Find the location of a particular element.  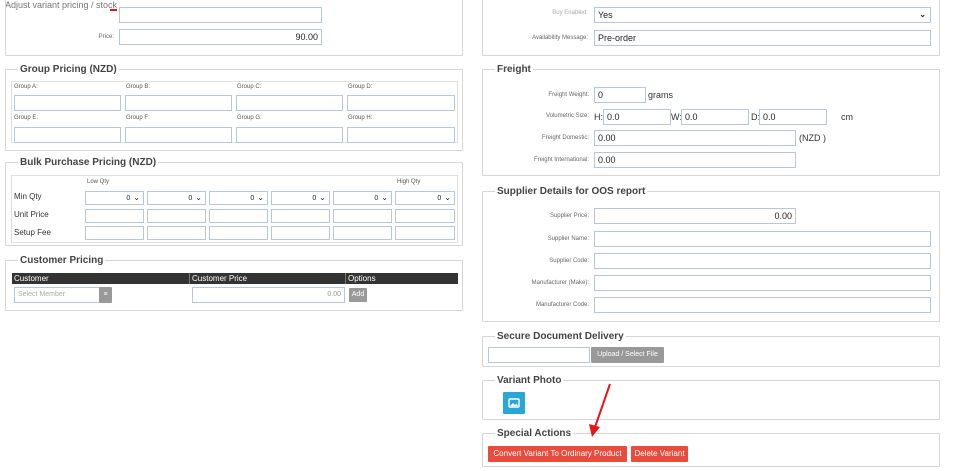

group-d-input is located at coordinates (401, 103).